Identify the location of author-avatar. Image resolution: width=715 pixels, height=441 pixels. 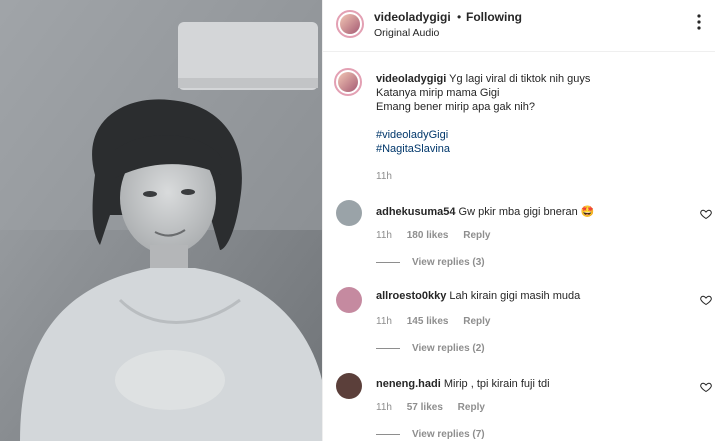
(350, 24).